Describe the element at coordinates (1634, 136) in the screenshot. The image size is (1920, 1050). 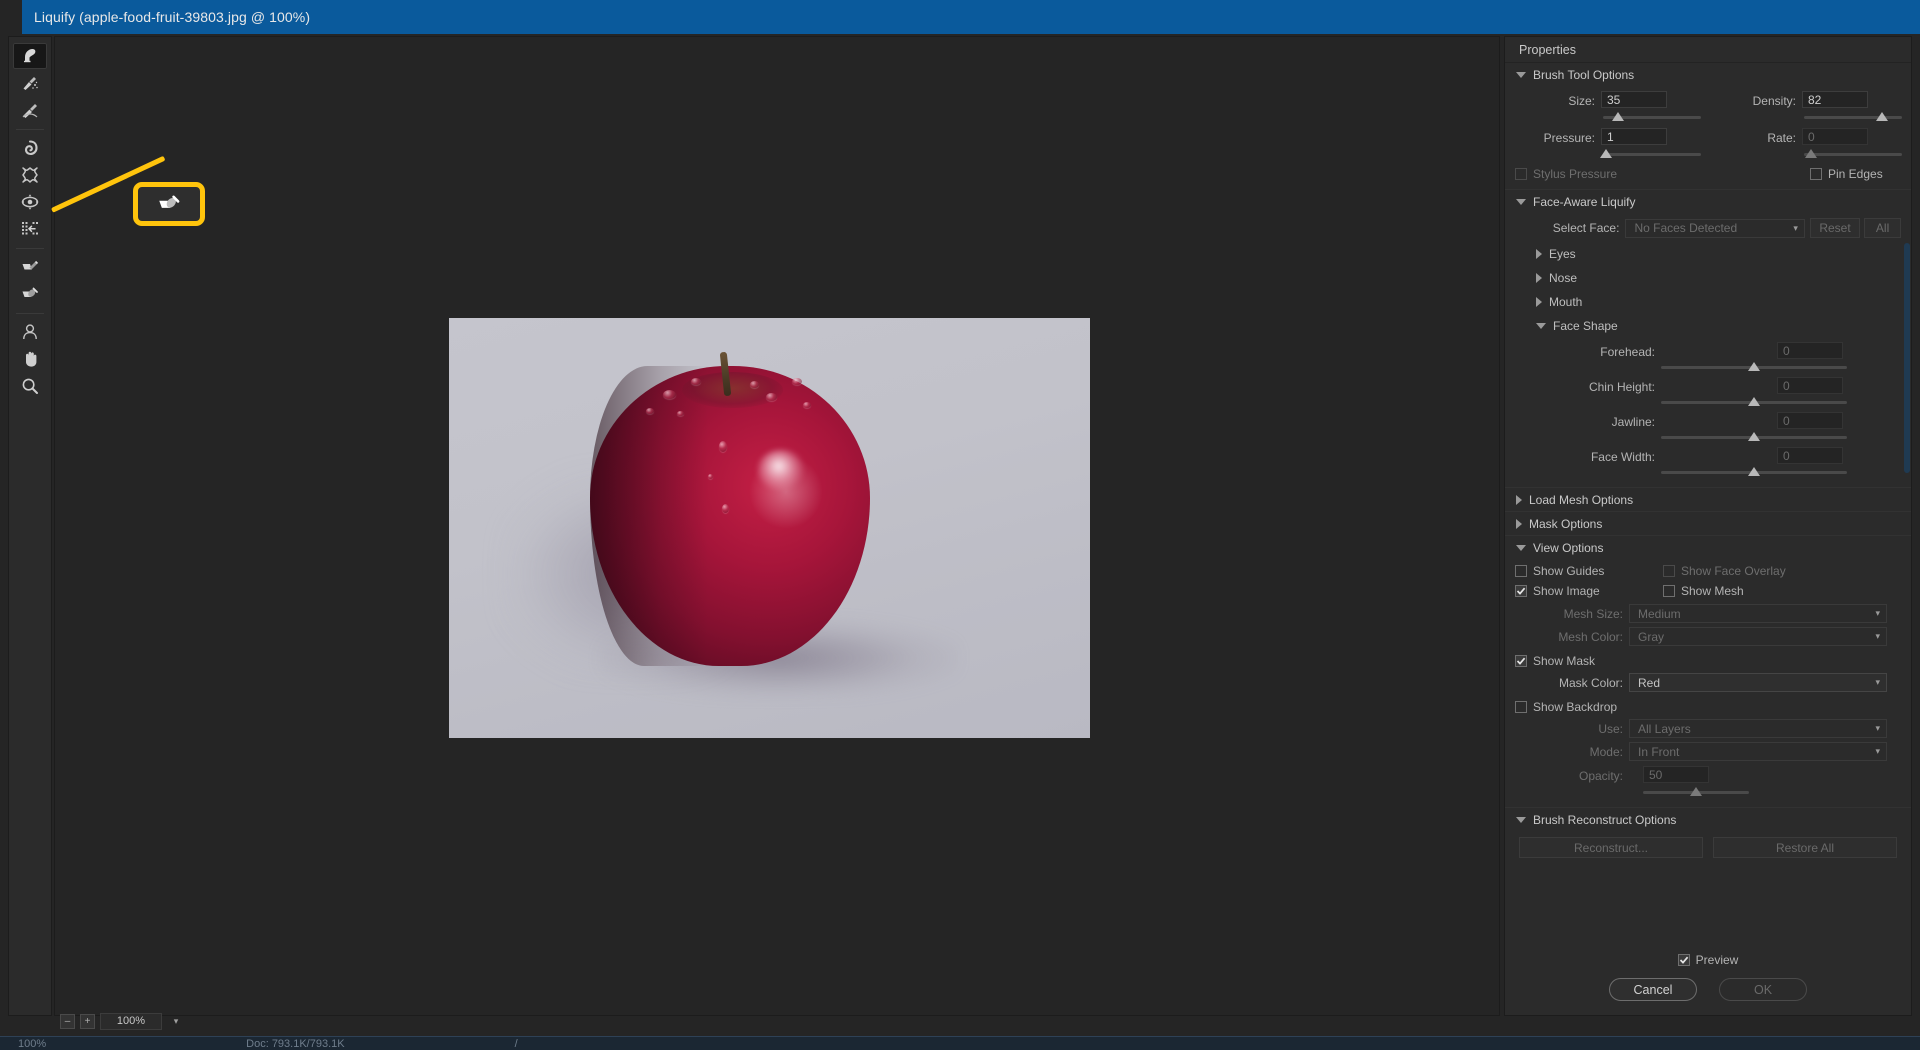
I see `pressure-input: 1` at that location.